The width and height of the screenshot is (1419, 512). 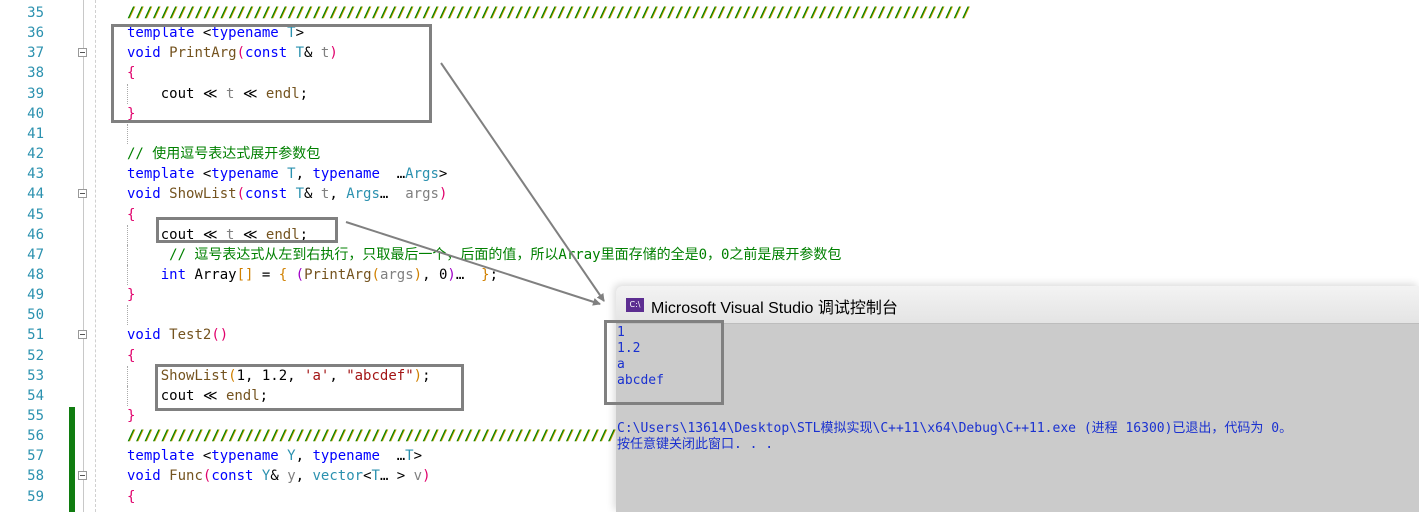 What do you see at coordinates (35, 436) in the screenshot?
I see `line-number: 56` at bounding box center [35, 436].